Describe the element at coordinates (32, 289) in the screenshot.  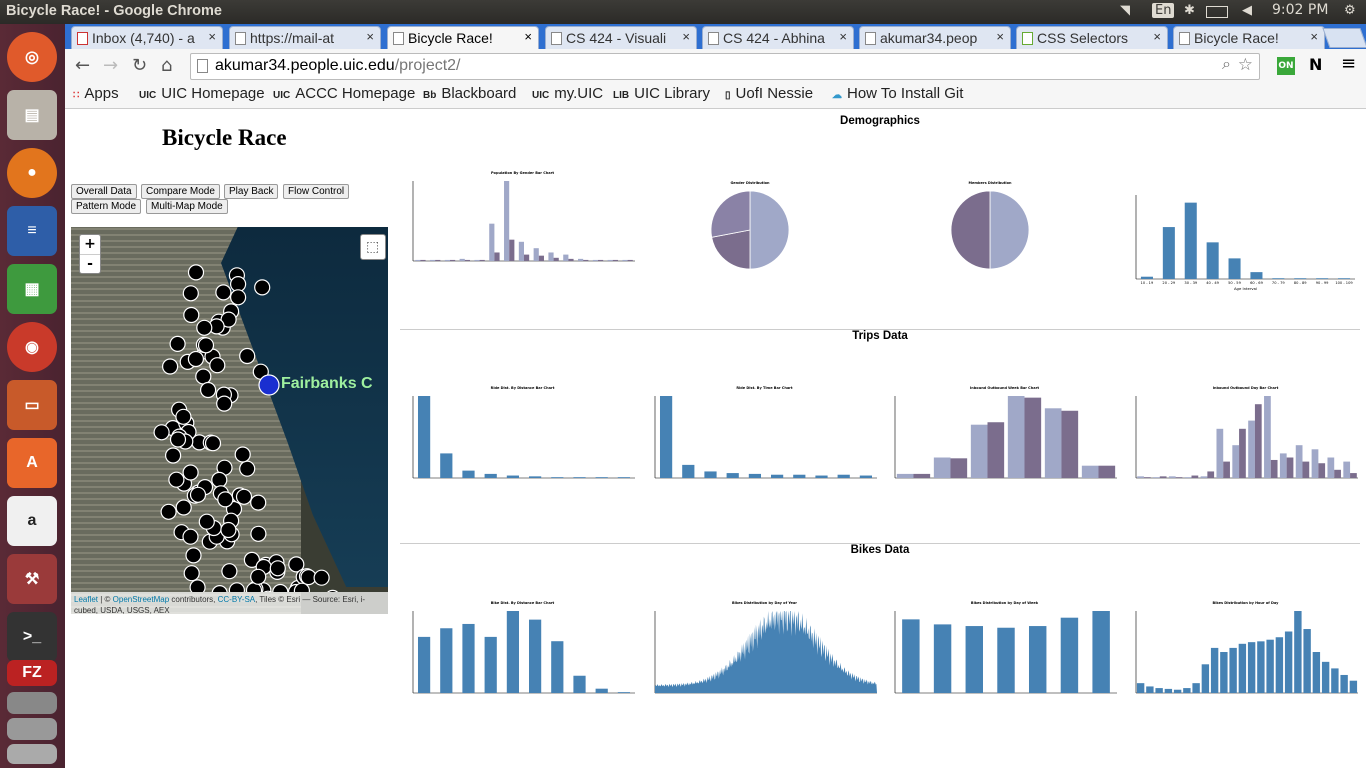
I see `calc-icon: ▦` at that location.